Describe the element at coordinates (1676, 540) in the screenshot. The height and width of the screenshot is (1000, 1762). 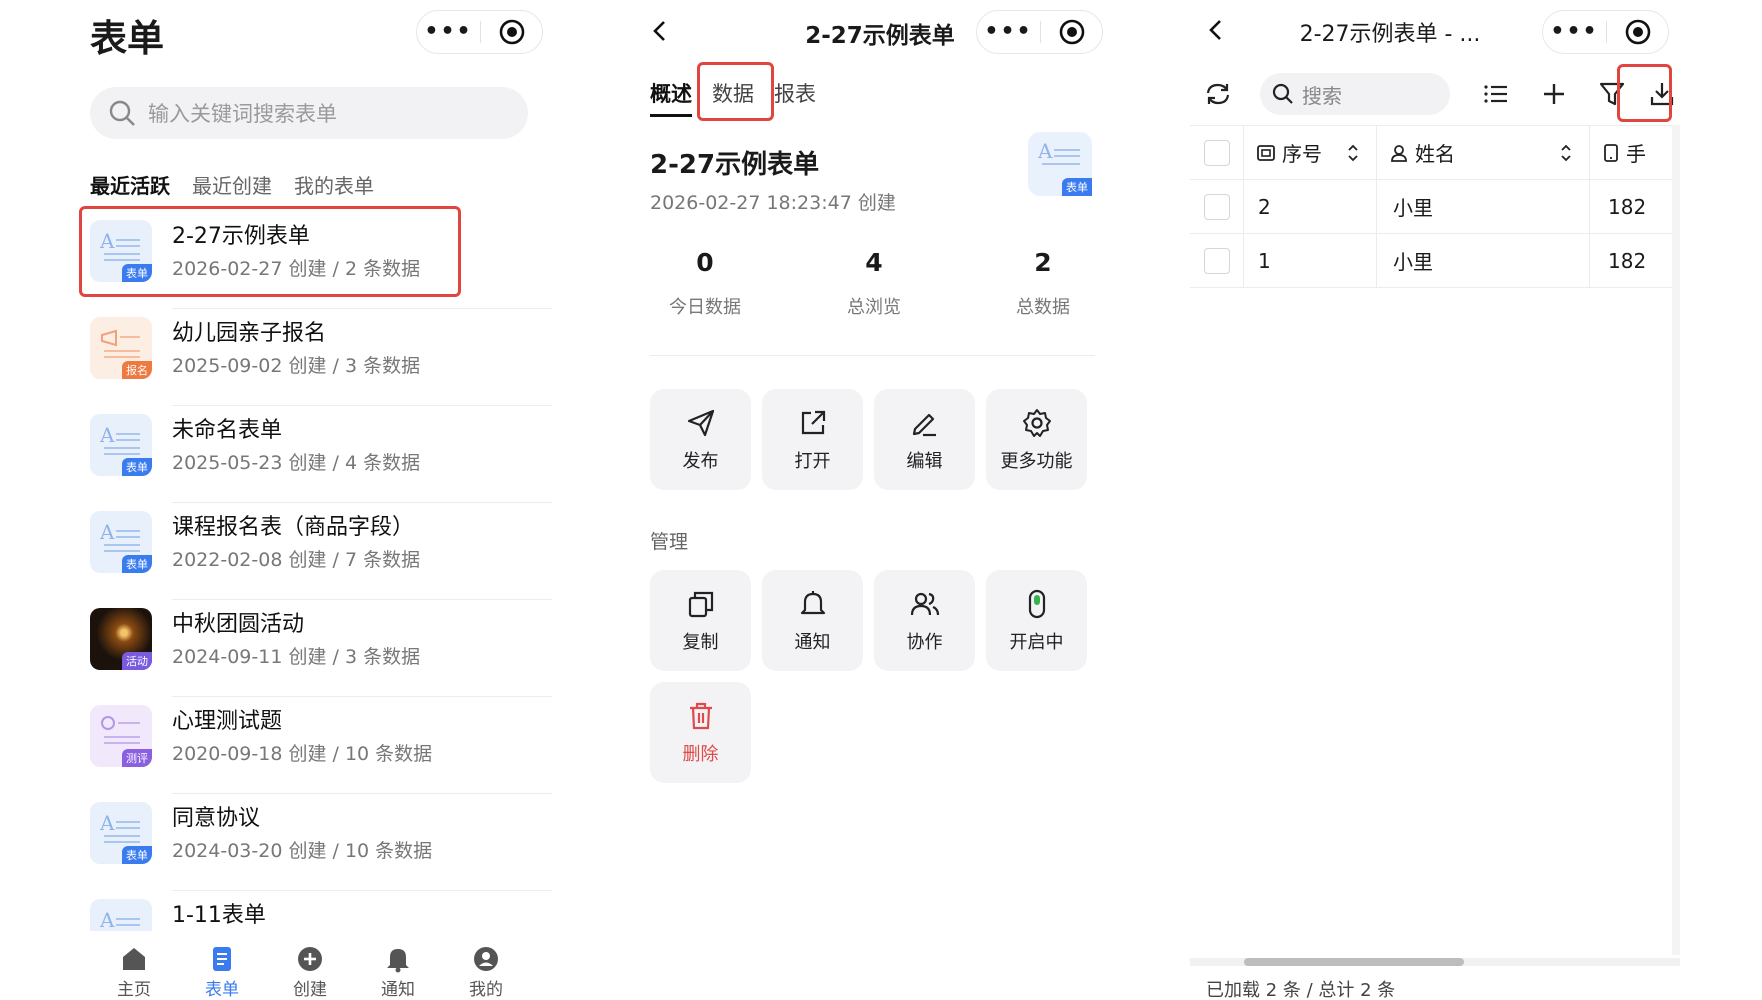
I see `vertical-scrollbar` at that location.